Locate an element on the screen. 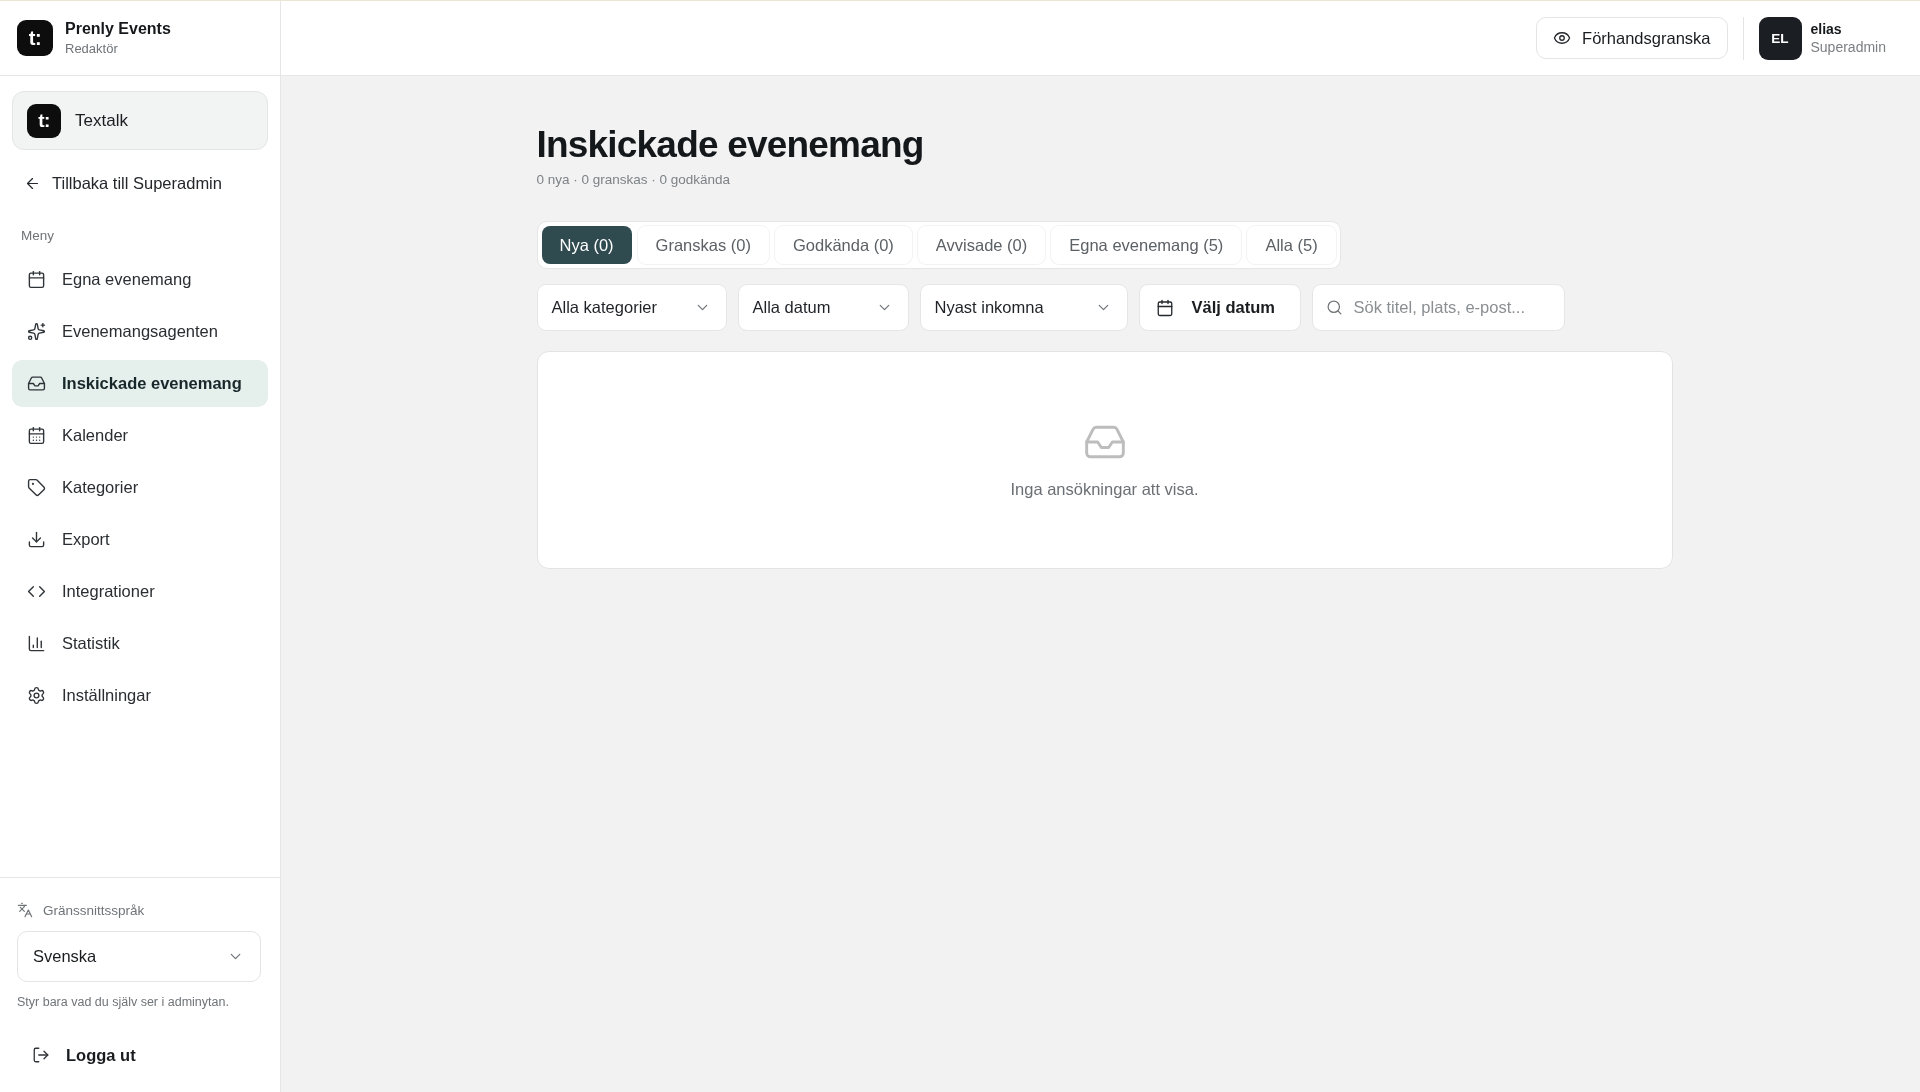 This screenshot has height=1092, width=1920. page-title: Inskickade evenemang is located at coordinates (730, 145).